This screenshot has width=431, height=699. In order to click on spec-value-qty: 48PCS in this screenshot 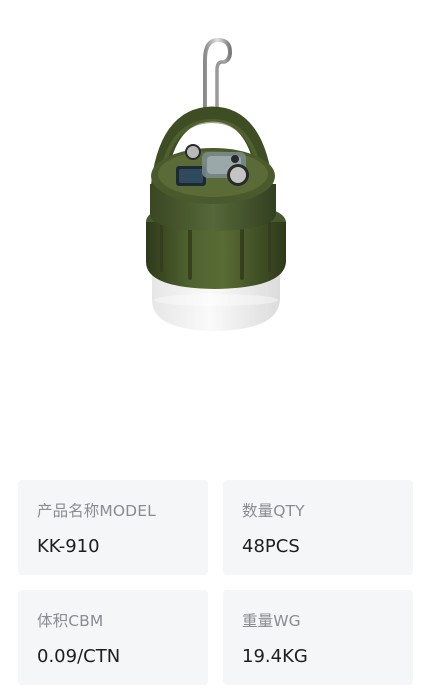, I will do `click(271, 546)`.